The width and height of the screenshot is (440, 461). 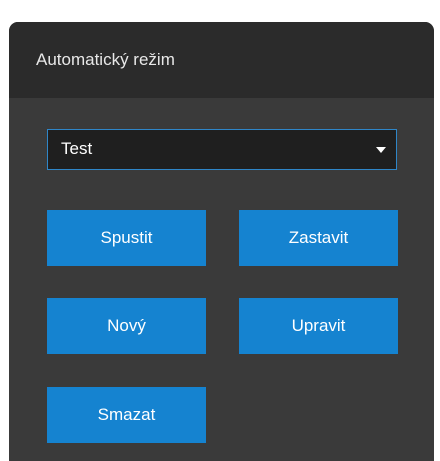 I want to click on mode-select-value: Test, so click(x=77, y=148).